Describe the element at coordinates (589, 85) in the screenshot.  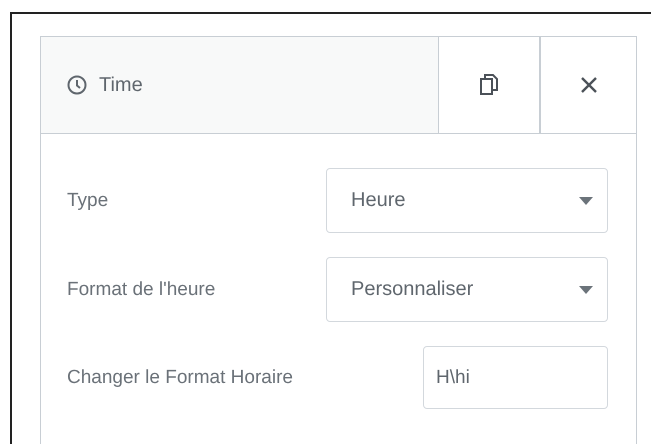
I see `close-icon` at that location.